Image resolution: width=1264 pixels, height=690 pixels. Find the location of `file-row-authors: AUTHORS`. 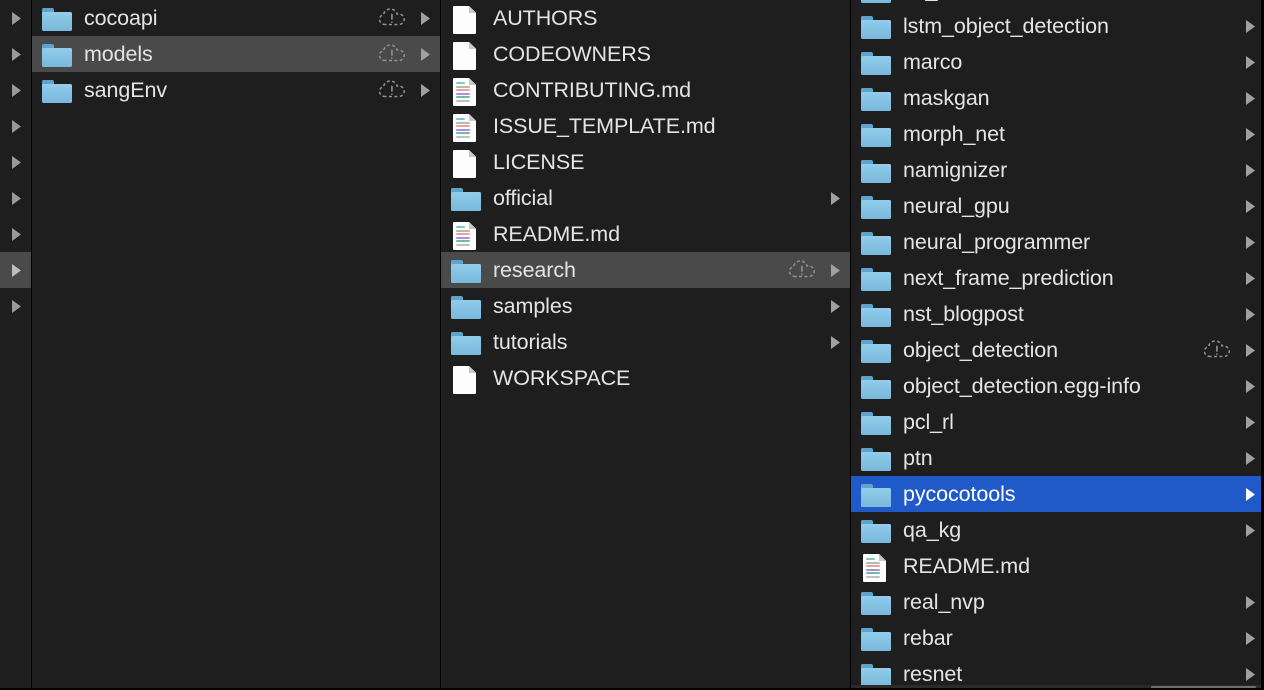

file-row-authors: AUTHORS is located at coordinates (645, 18).